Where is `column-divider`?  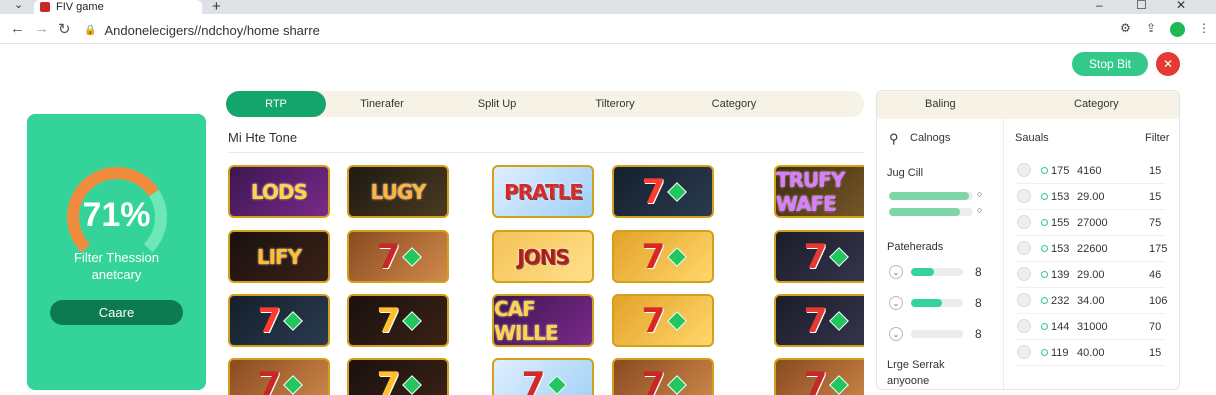
column-divider is located at coordinates (1003, 255).